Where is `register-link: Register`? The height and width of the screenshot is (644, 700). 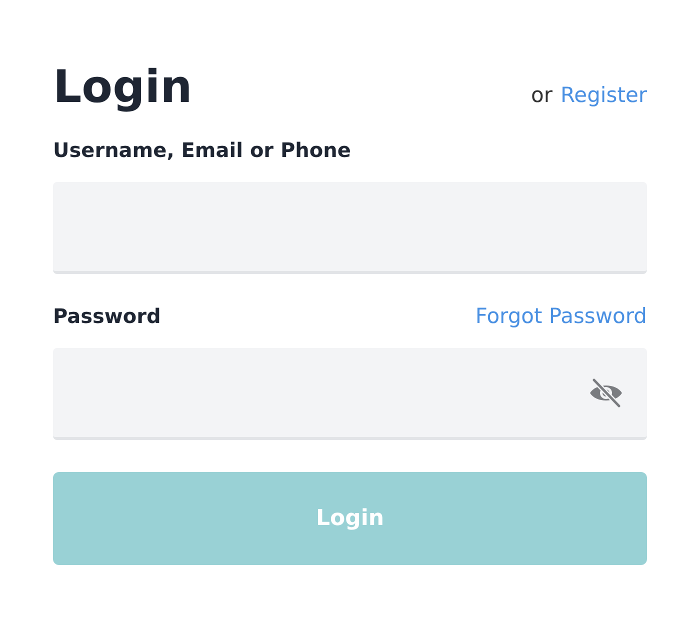 register-link: Register is located at coordinates (603, 95).